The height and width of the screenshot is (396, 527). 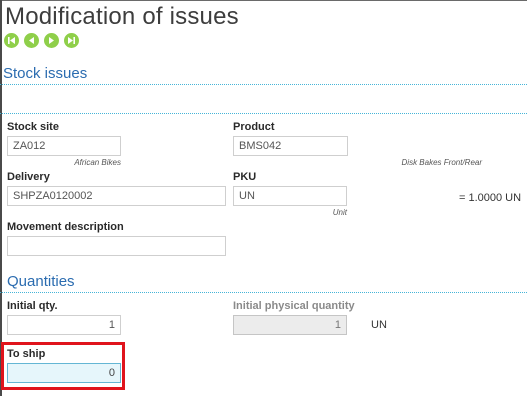 What do you see at coordinates (294, 306) in the screenshot?
I see `initial-physical-quantity-label: Initial physical quantity` at bounding box center [294, 306].